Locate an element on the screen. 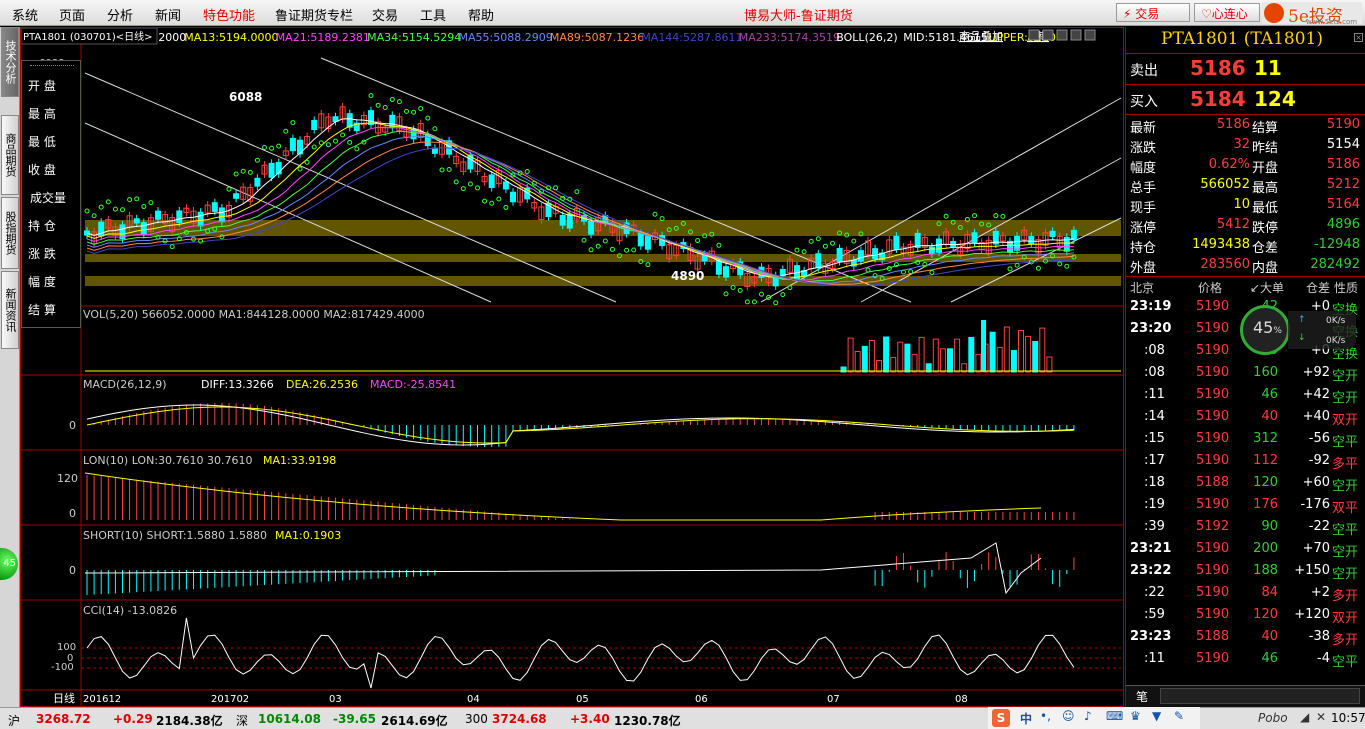 This screenshot has width=1365, height=729. ime-mode: 中 is located at coordinates (1026, 718).